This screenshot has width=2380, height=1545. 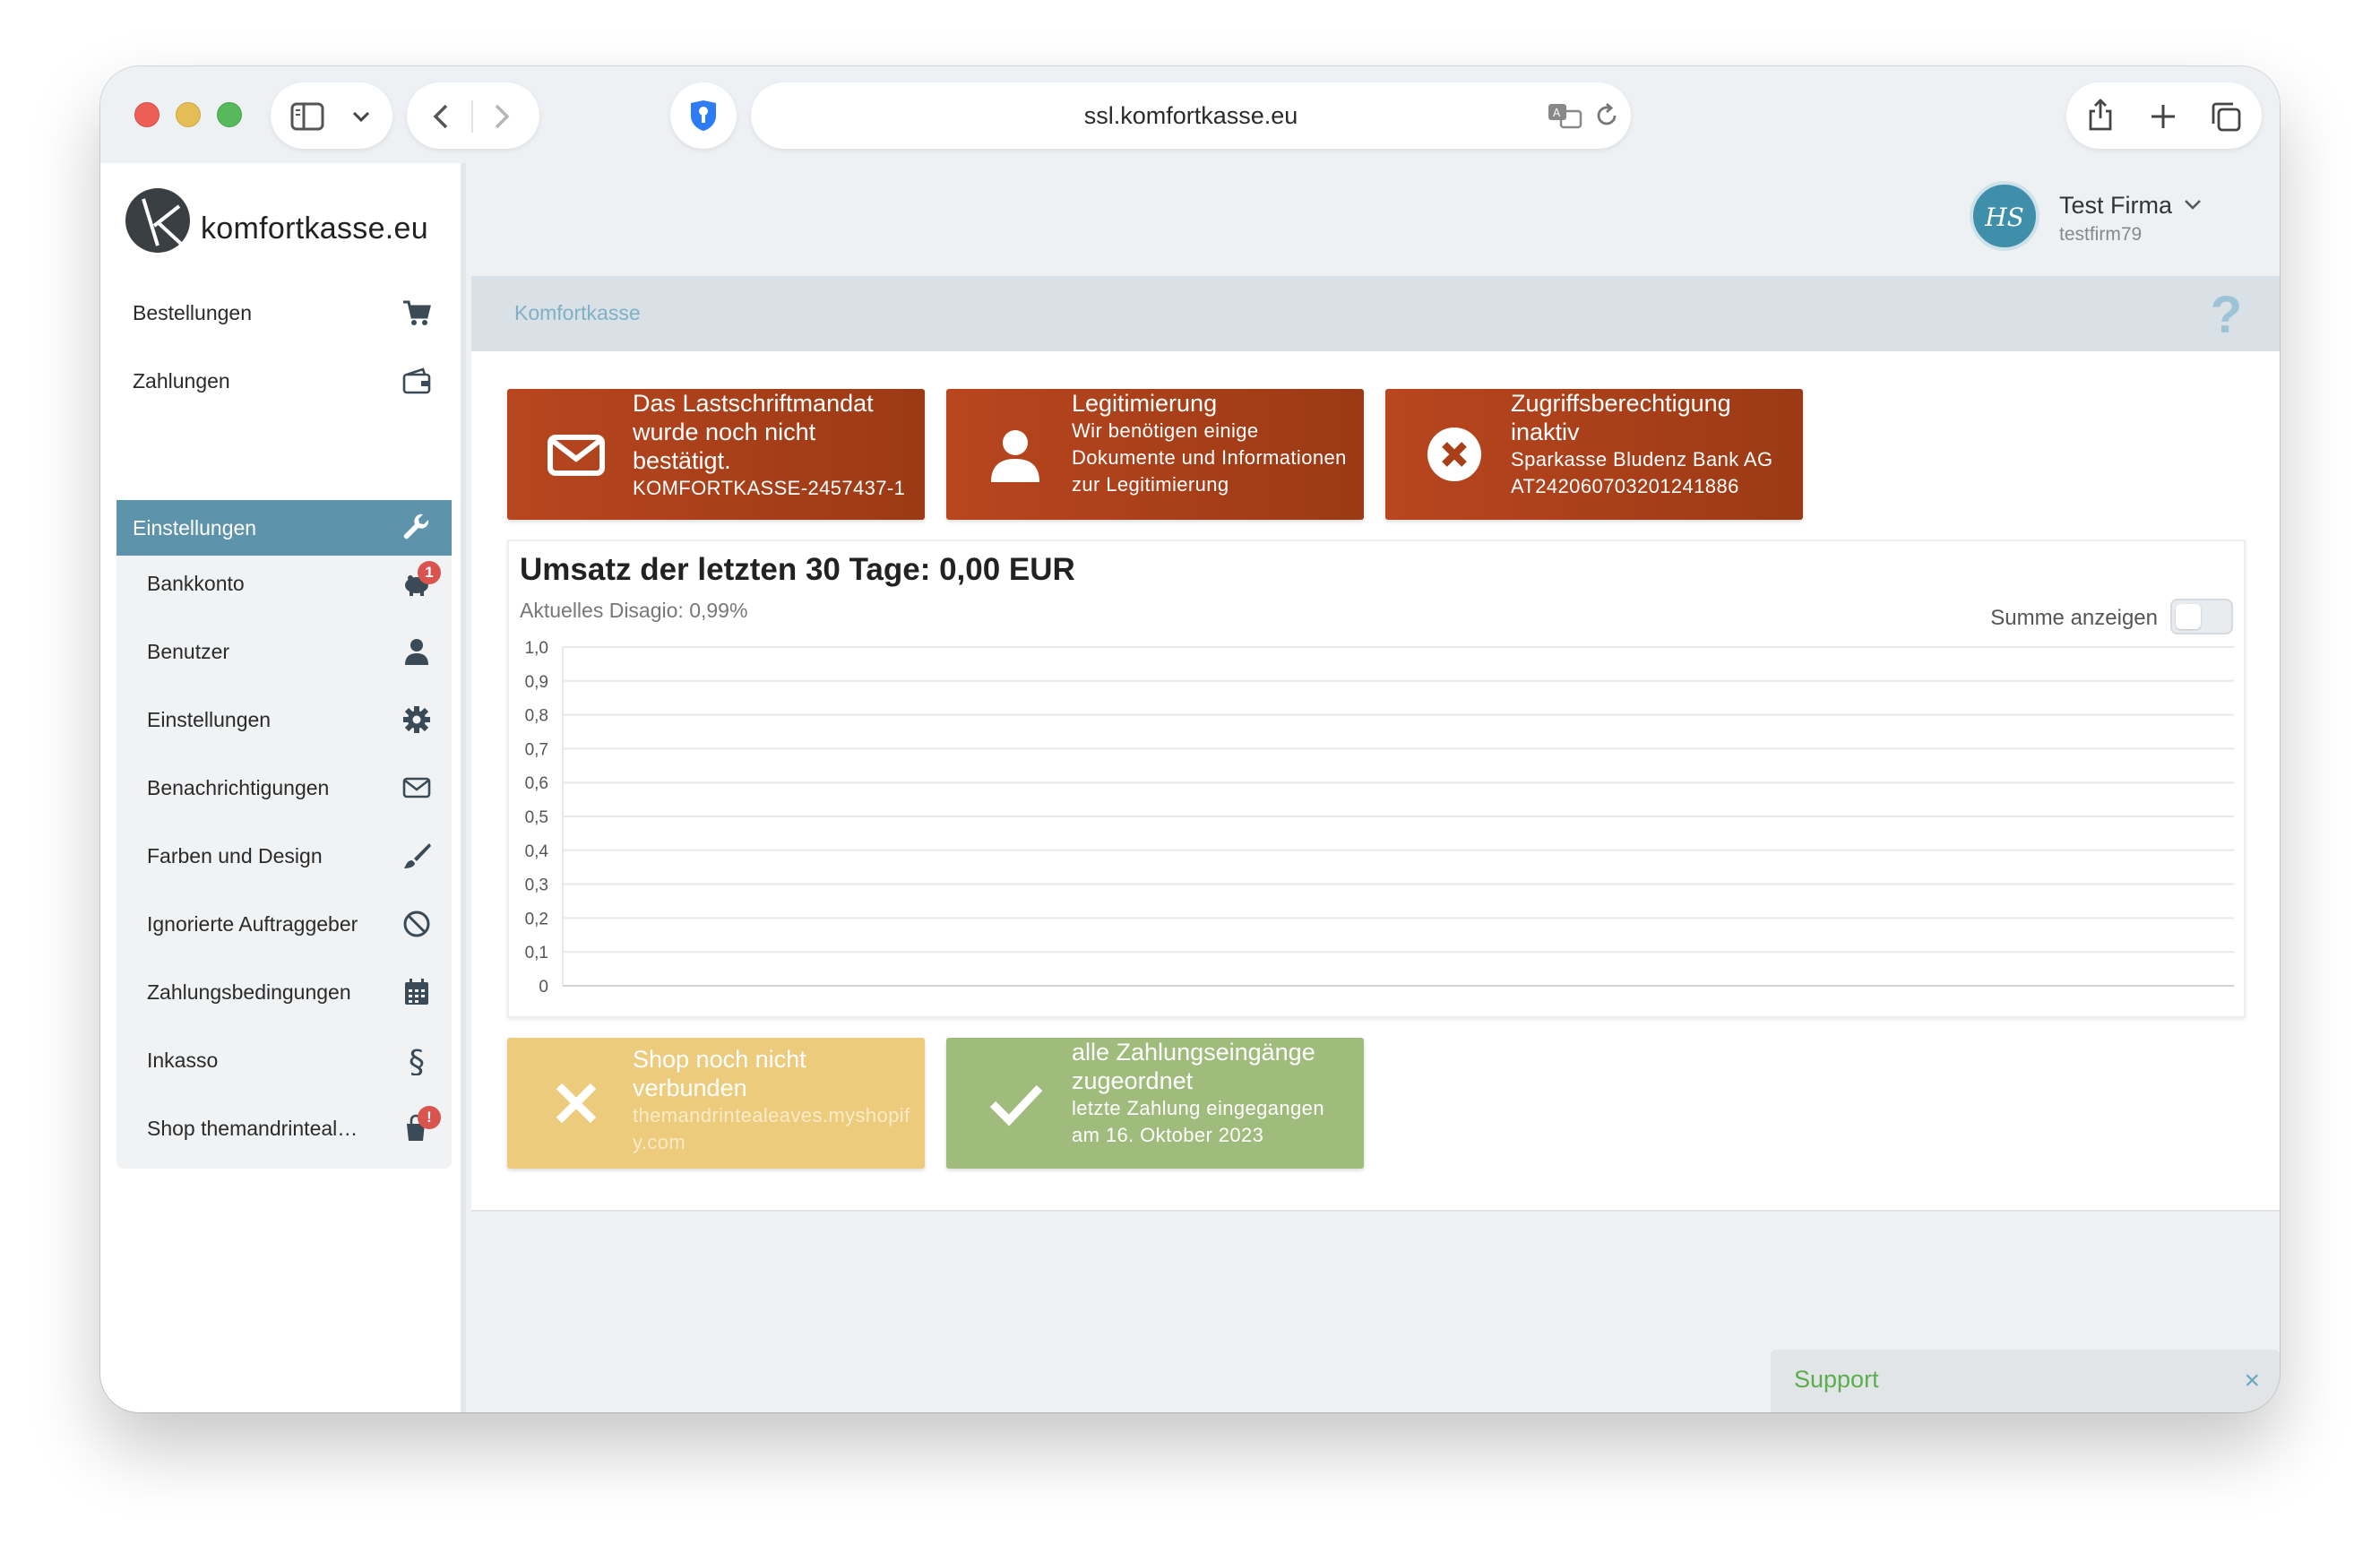 What do you see at coordinates (719, 1073) in the screenshot?
I see `tile-title: Shop noch nicht verbunden` at bounding box center [719, 1073].